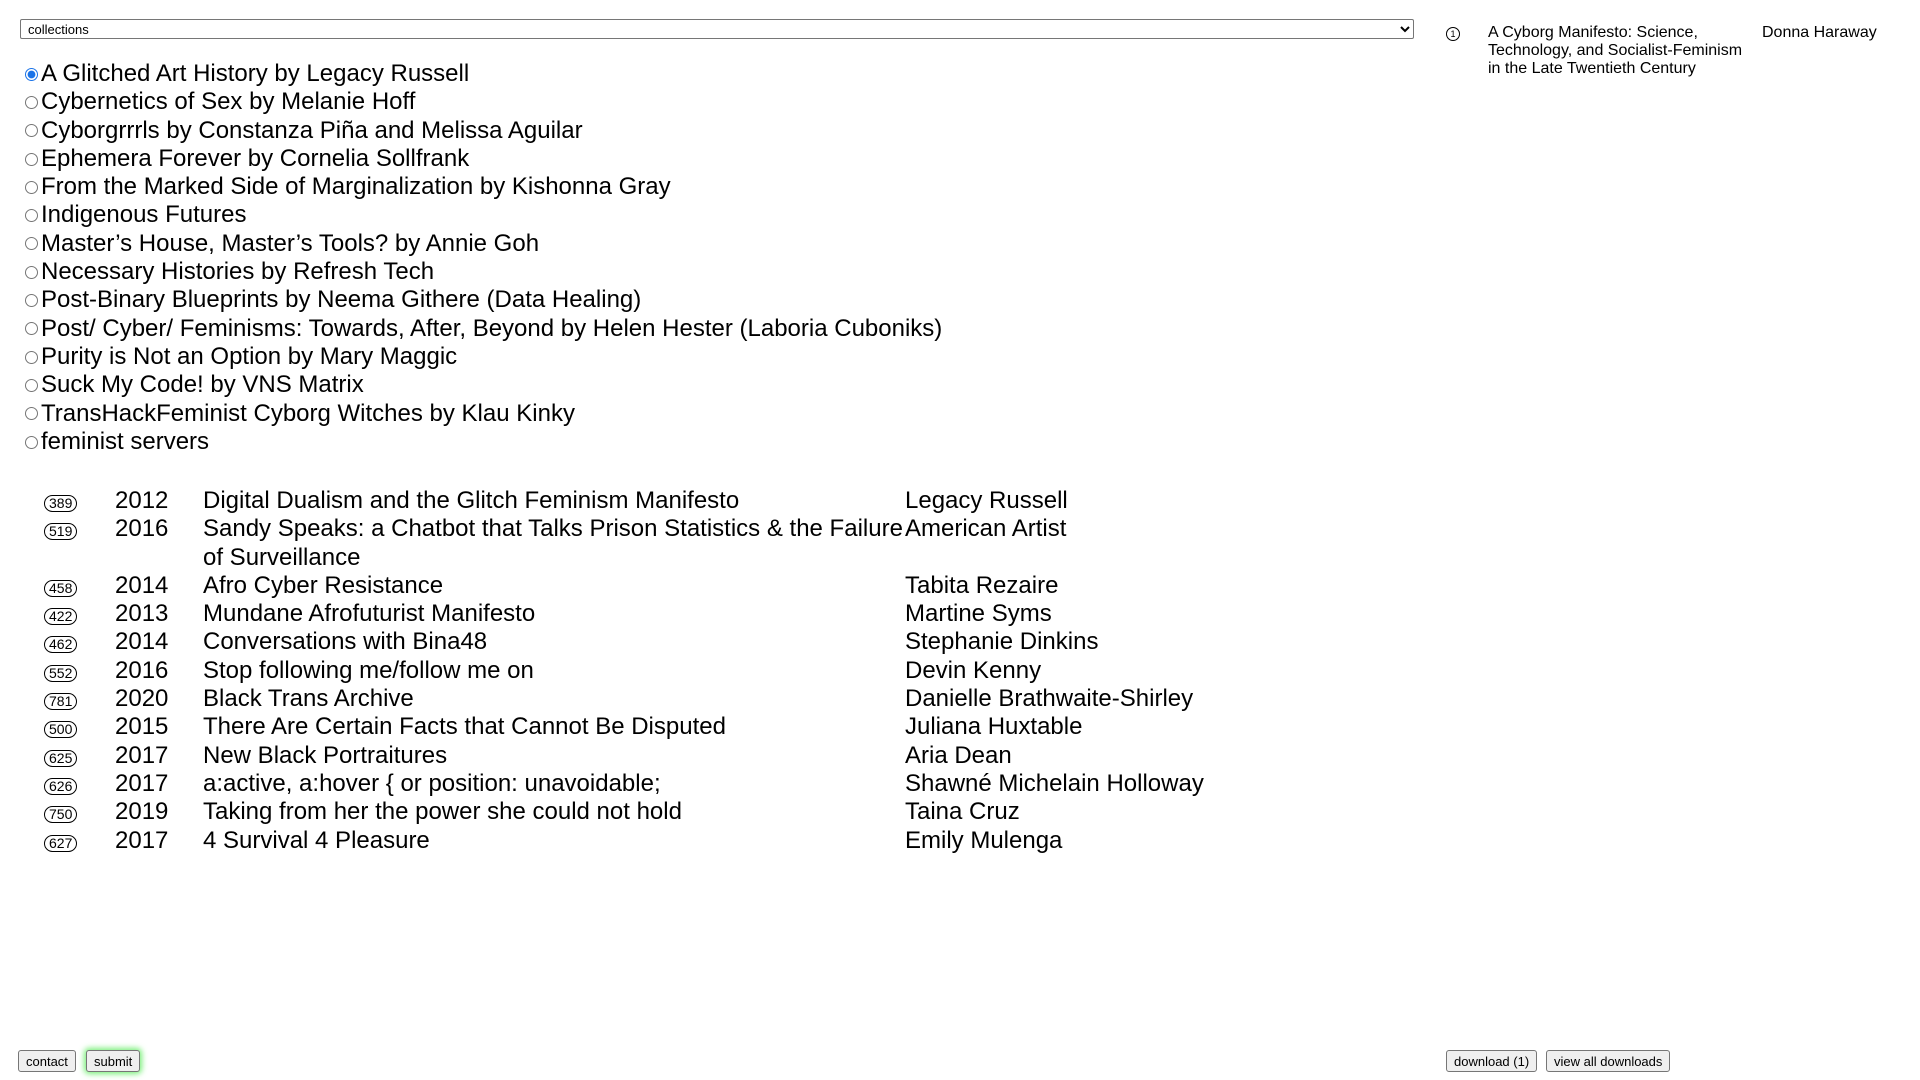  I want to click on id-badge: 627, so click(61, 843).